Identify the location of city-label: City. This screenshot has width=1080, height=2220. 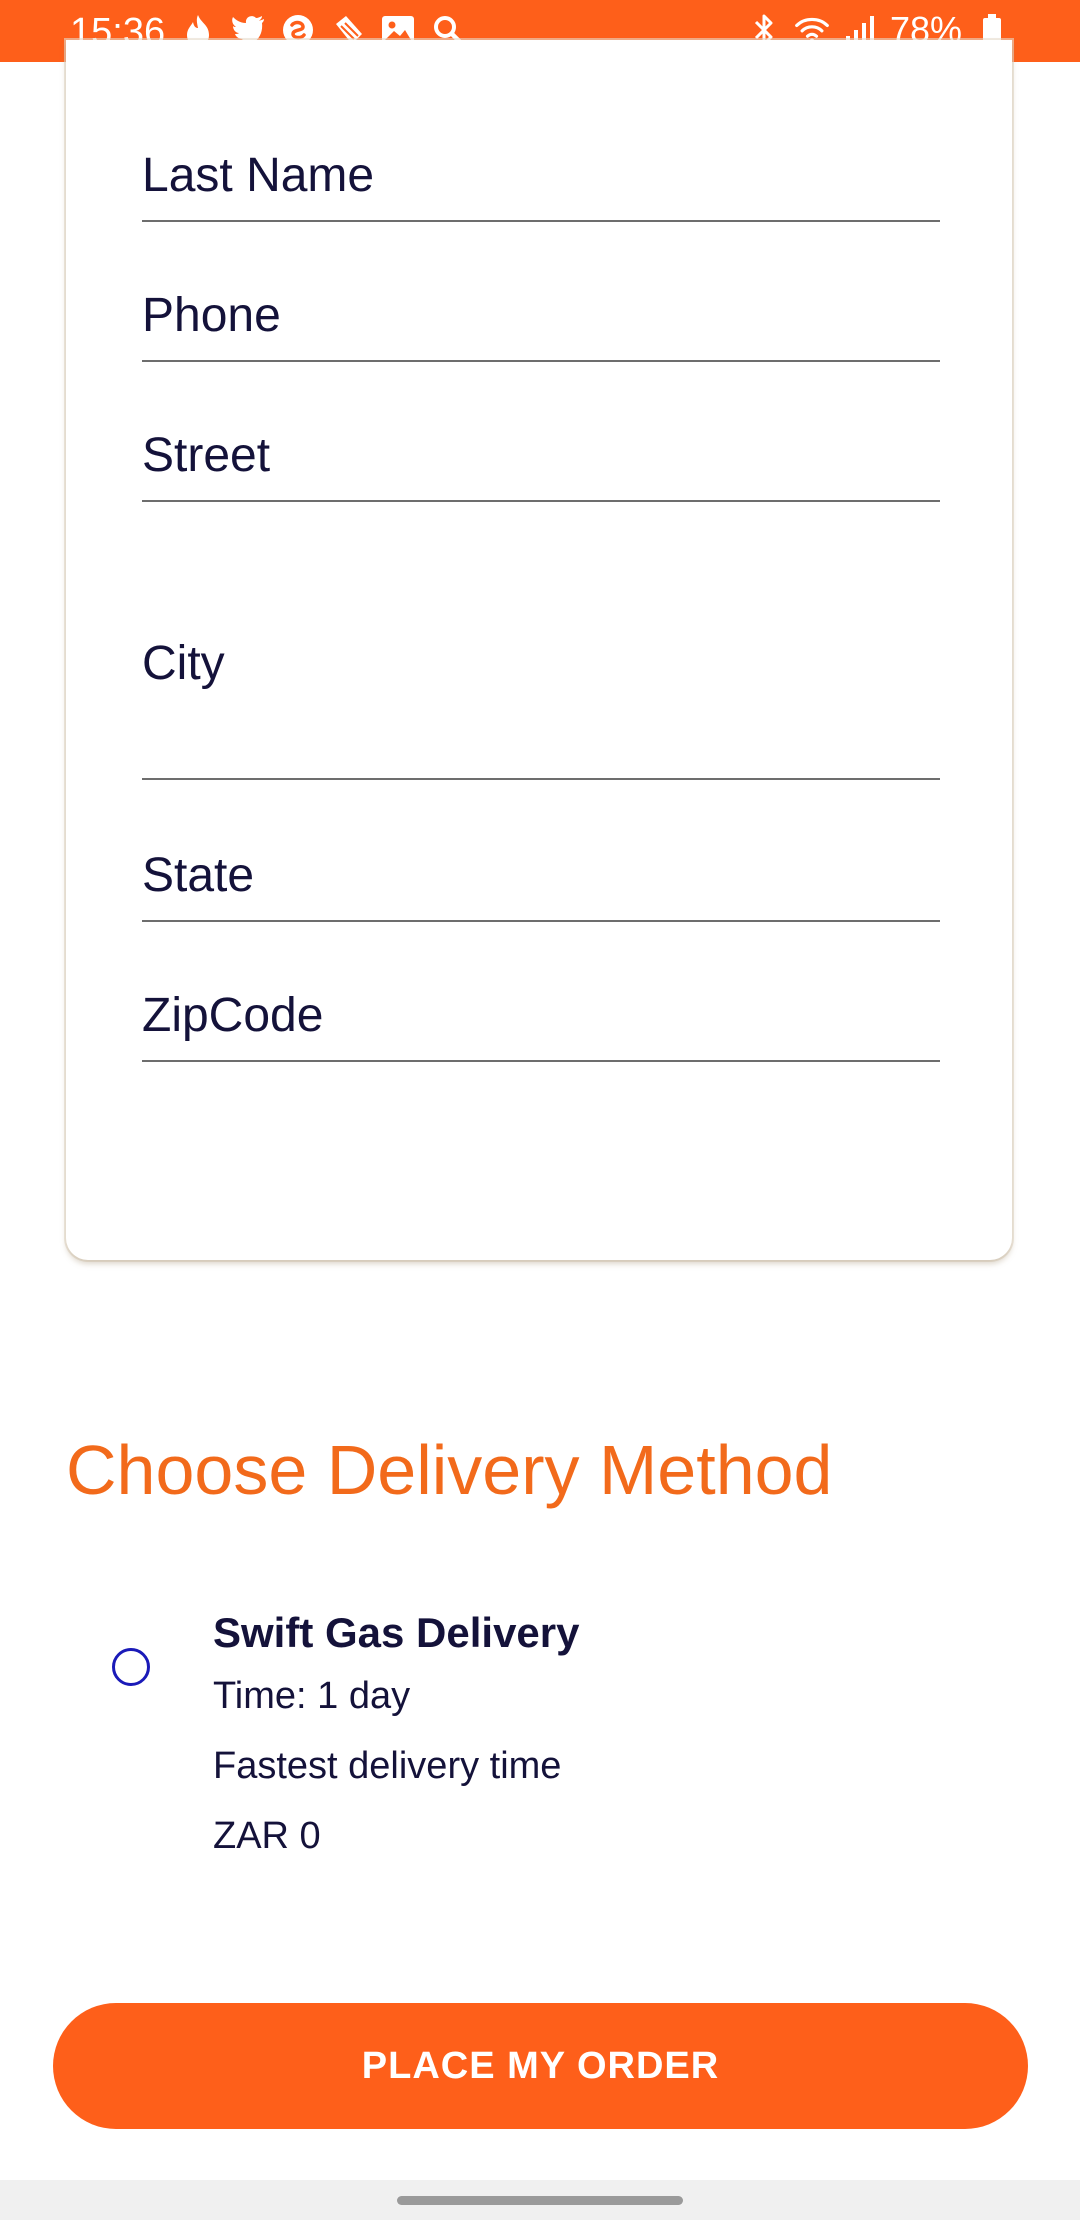
(183, 663).